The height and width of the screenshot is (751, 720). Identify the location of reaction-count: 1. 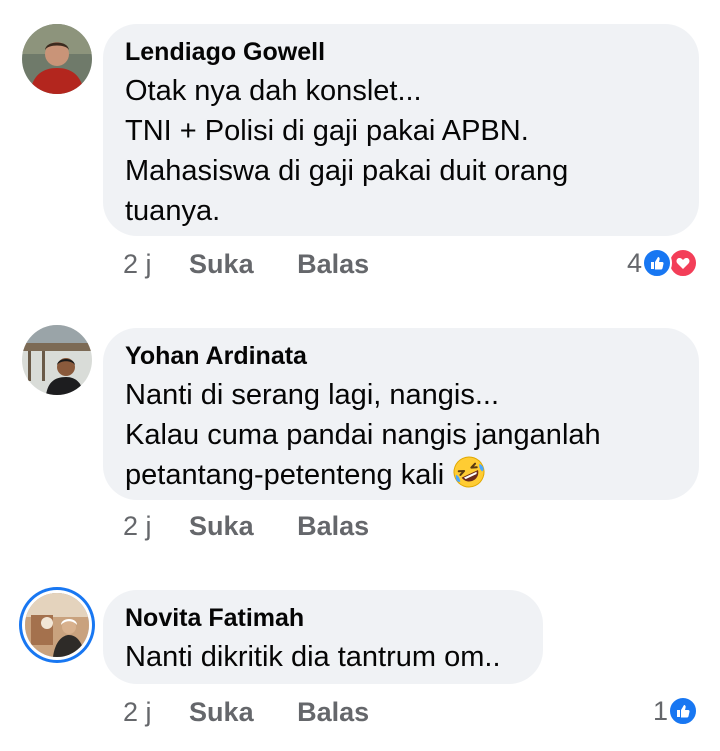
(660, 710).